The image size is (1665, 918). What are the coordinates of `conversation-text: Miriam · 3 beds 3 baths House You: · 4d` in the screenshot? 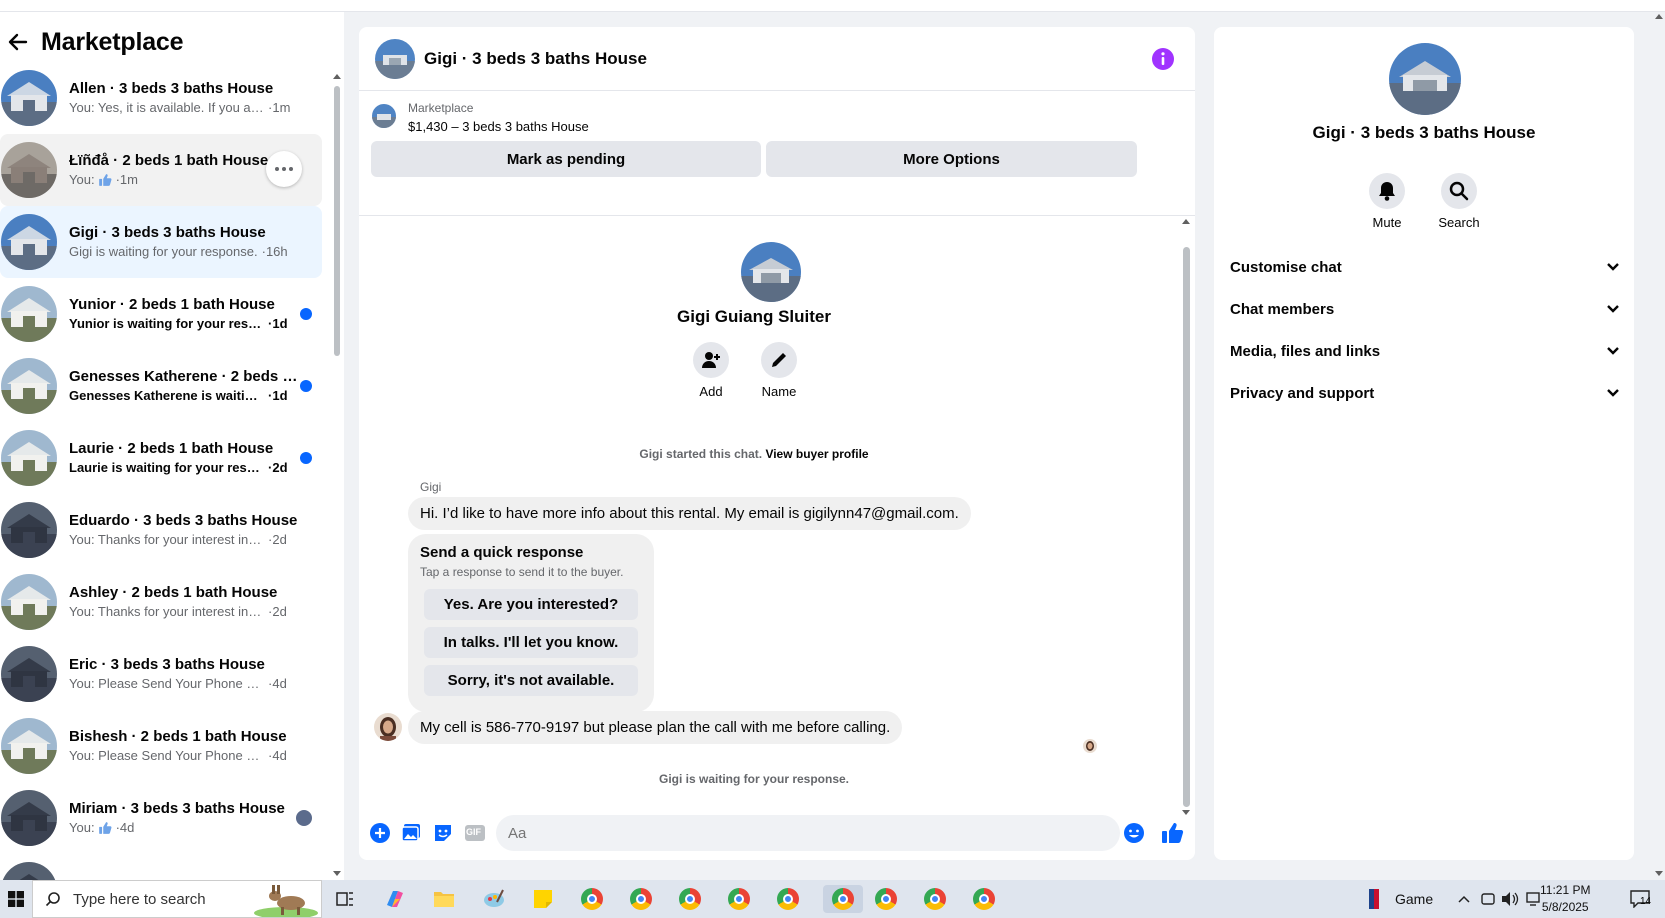 It's located at (186, 818).